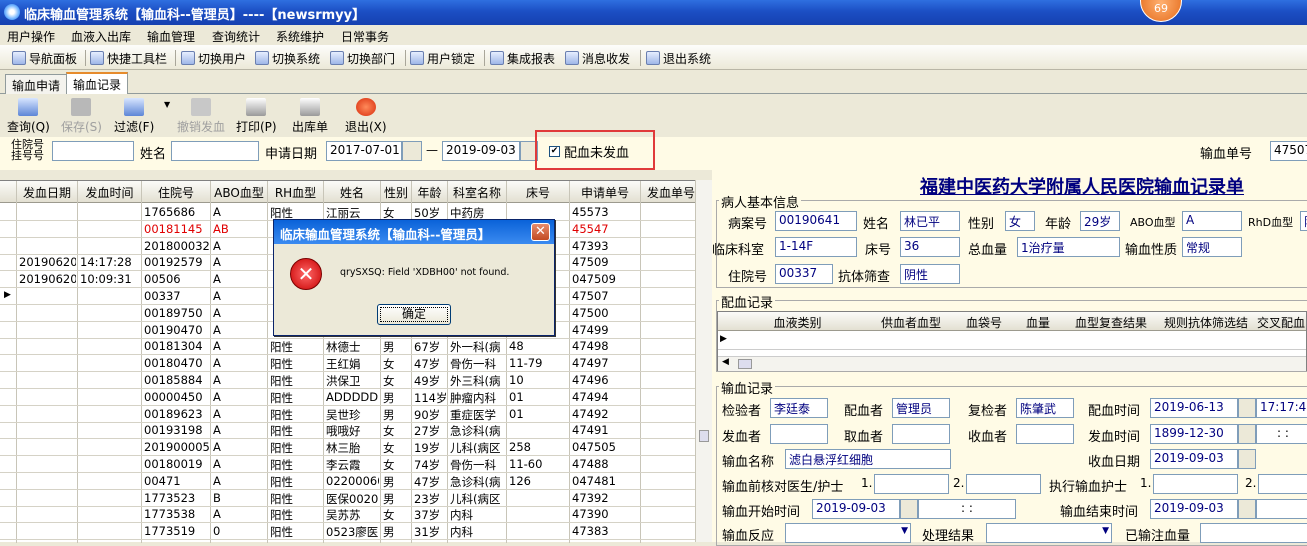 The height and width of the screenshot is (546, 1307). What do you see at coordinates (678, 58) in the screenshot?
I see `exit-system-button: 退出系统` at bounding box center [678, 58].